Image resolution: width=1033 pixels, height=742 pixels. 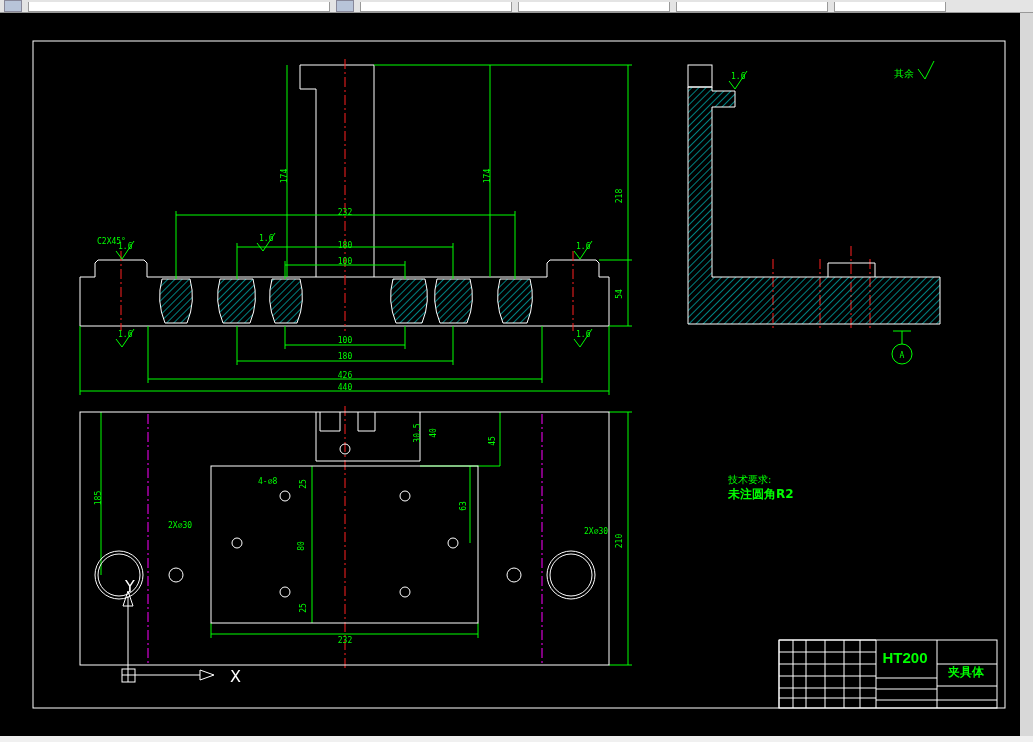 I want to click on dimension-text: 210, so click(x=619, y=541).